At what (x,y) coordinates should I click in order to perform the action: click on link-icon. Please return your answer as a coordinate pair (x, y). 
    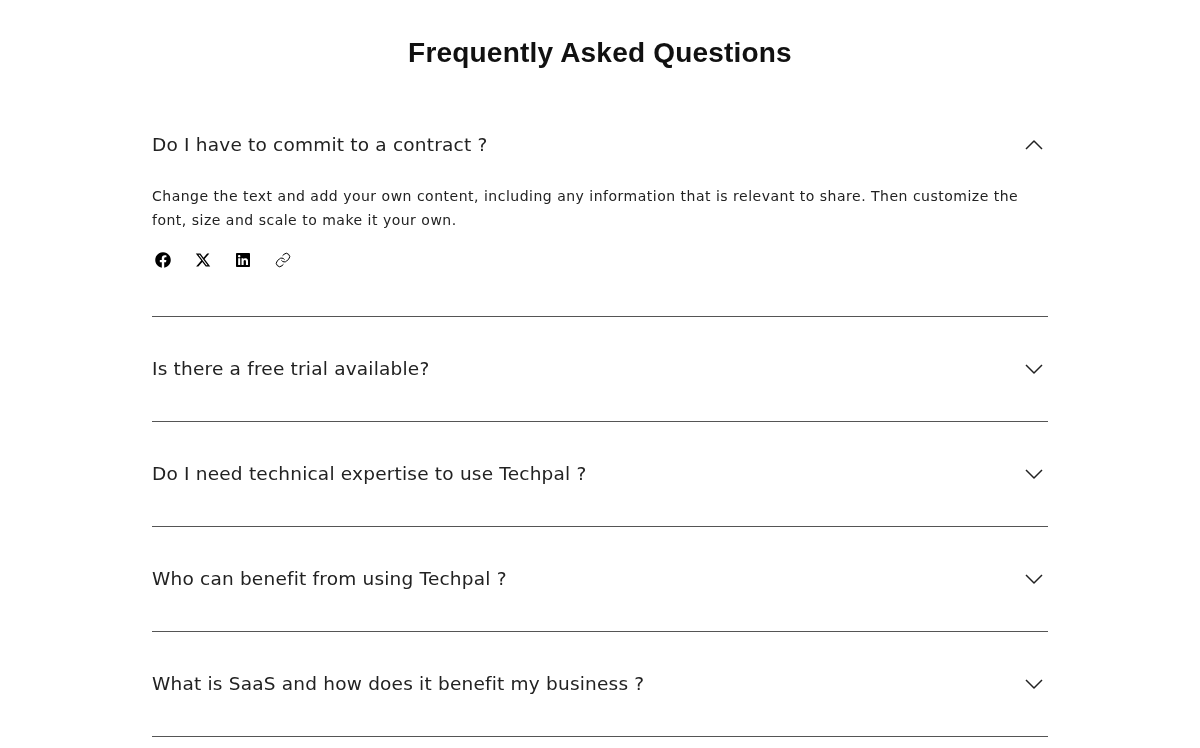
    Looking at the image, I should click on (283, 260).